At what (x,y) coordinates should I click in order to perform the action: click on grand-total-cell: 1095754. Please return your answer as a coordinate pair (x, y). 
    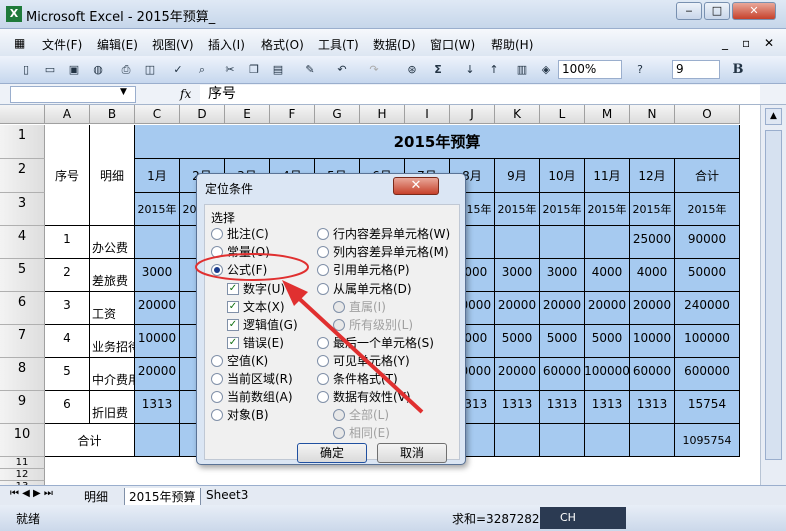
    Looking at the image, I should click on (707, 440).